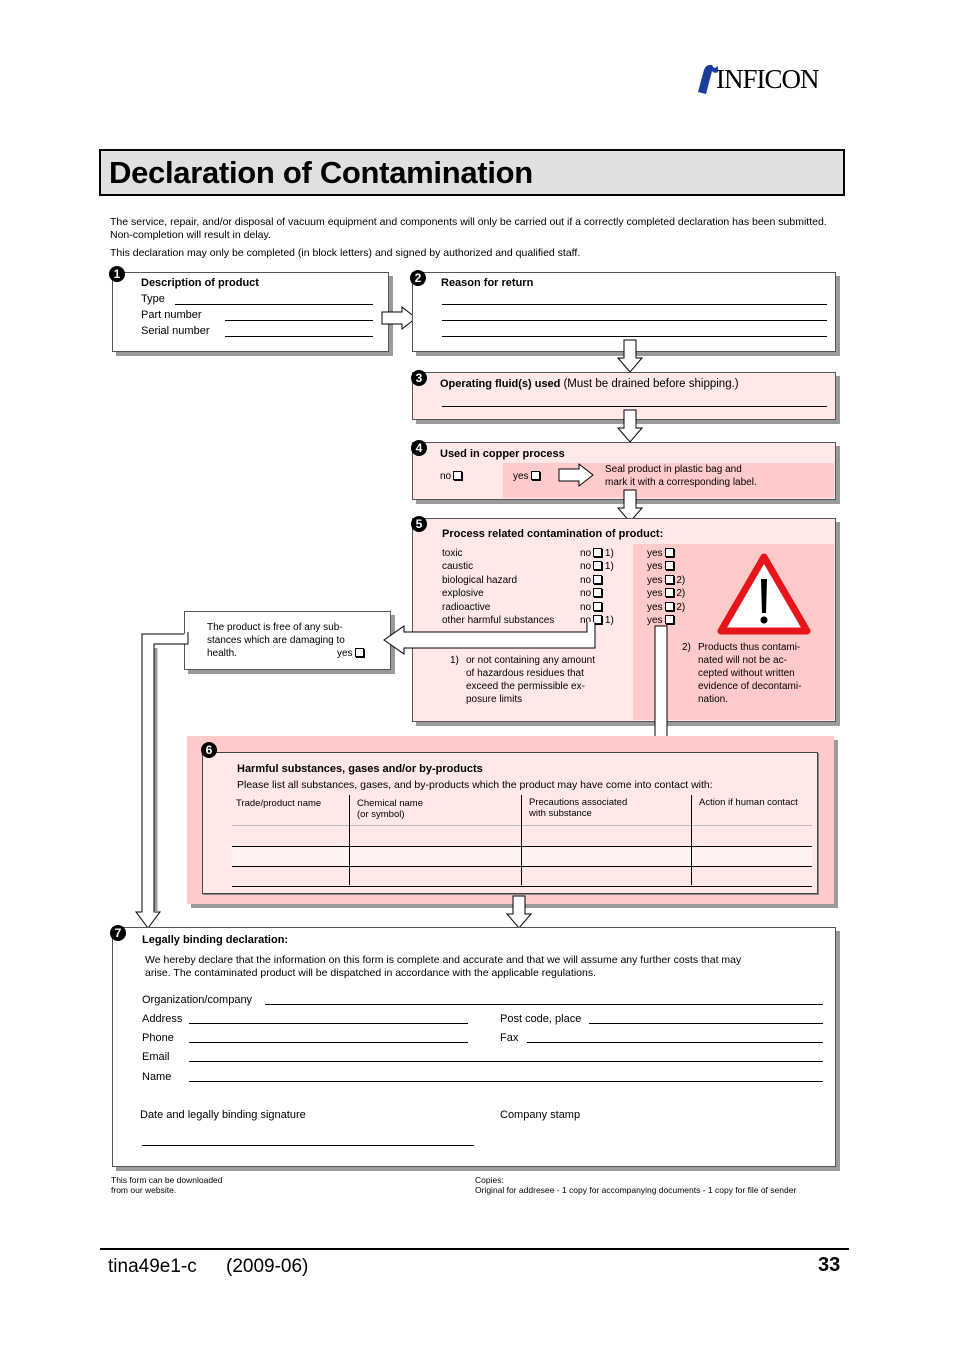 Image resolution: width=954 pixels, height=1348 pixels. Describe the element at coordinates (764, 594) in the screenshot. I see `warning-triangle-icon` at that location.